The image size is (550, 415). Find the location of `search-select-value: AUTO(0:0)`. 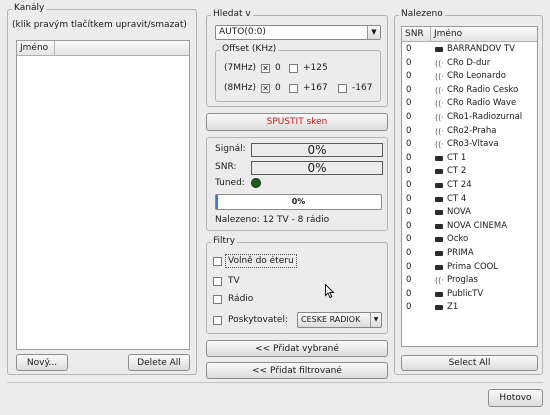

search-select-value: AUTO(0:0) is located at coordinates (242, 32).